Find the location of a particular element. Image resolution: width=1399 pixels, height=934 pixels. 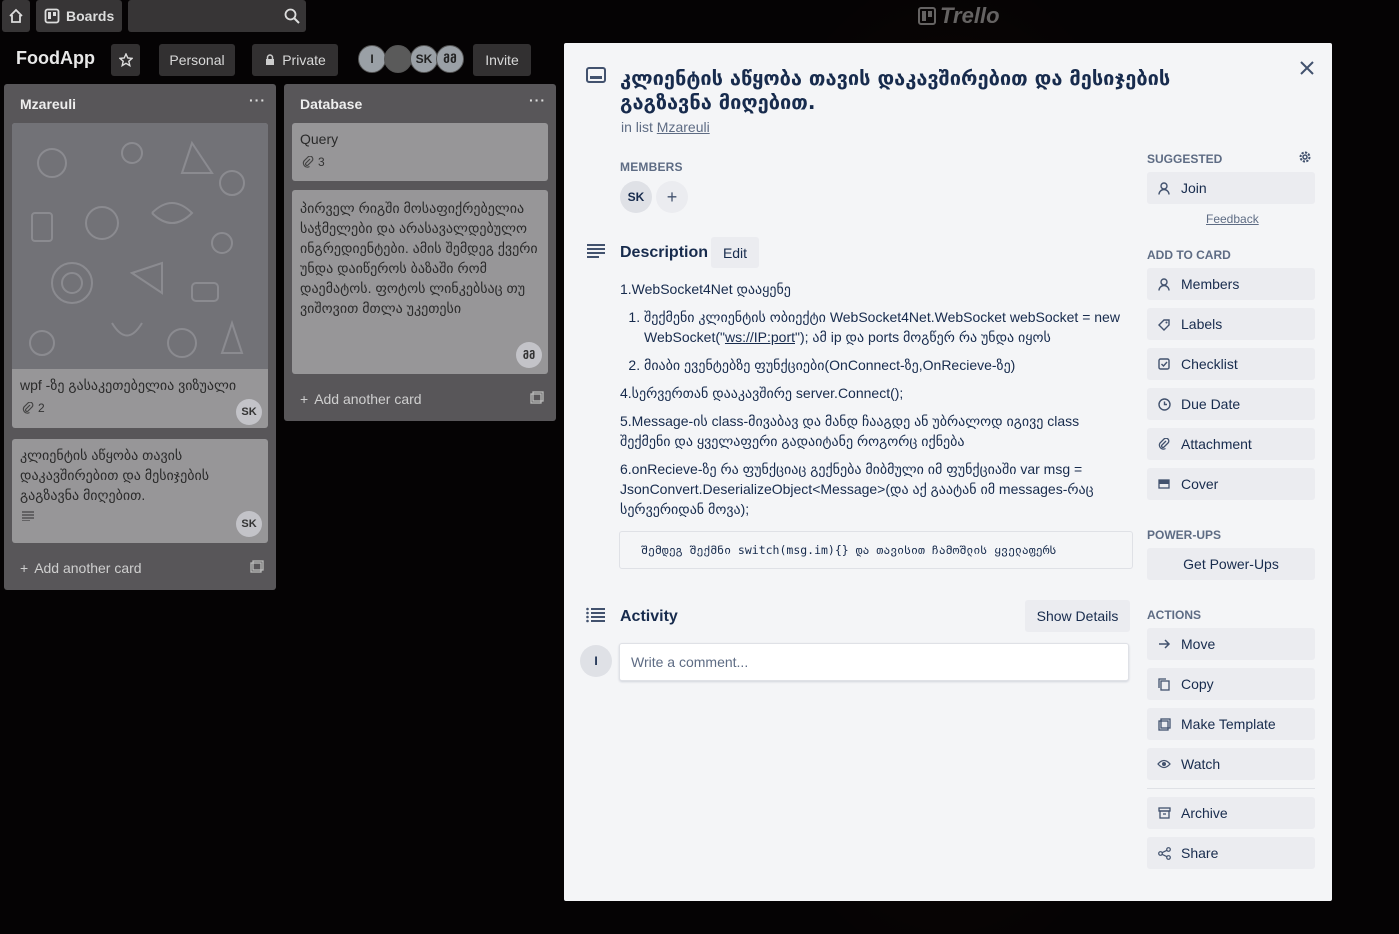

description-line: 1.WebSocket4Net დააყენე is located at coordinates (705, 289).